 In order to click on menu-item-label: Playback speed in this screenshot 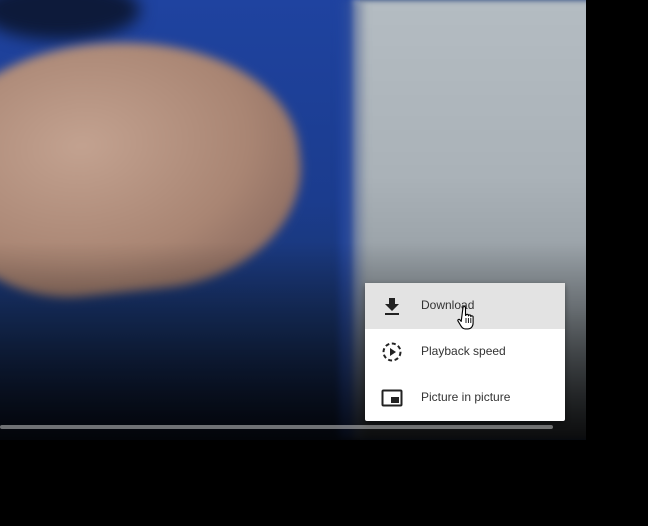, I will do `click(463, 351)`.